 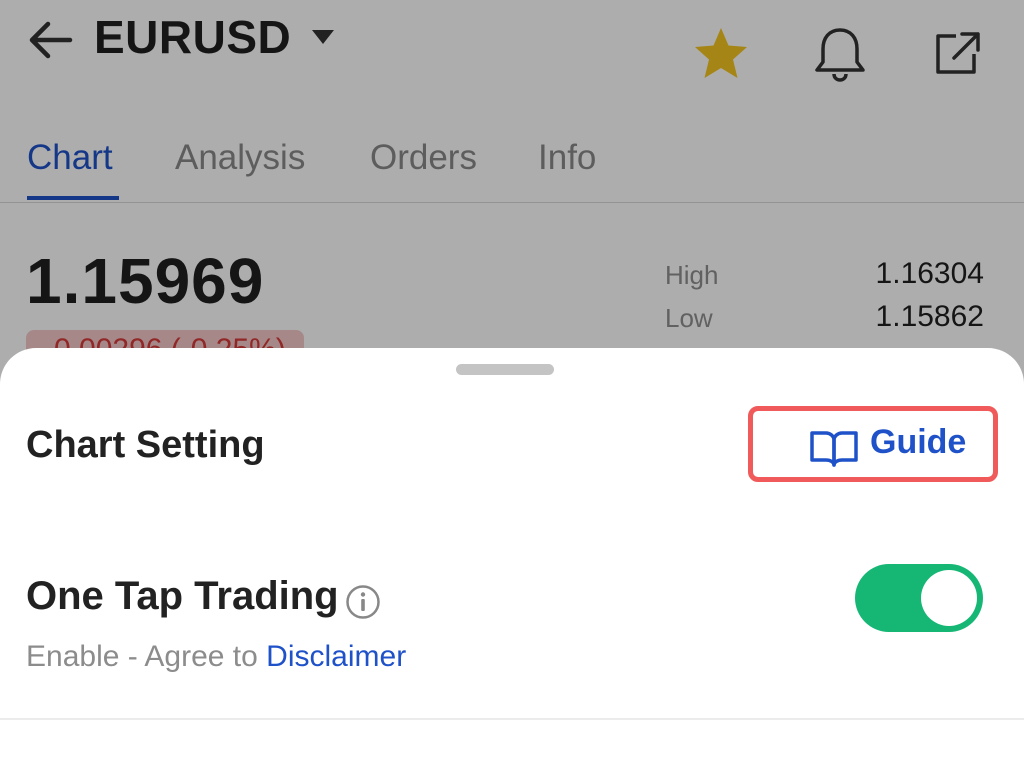 I want to click on toggle-knob, so click(x=949, y=598).